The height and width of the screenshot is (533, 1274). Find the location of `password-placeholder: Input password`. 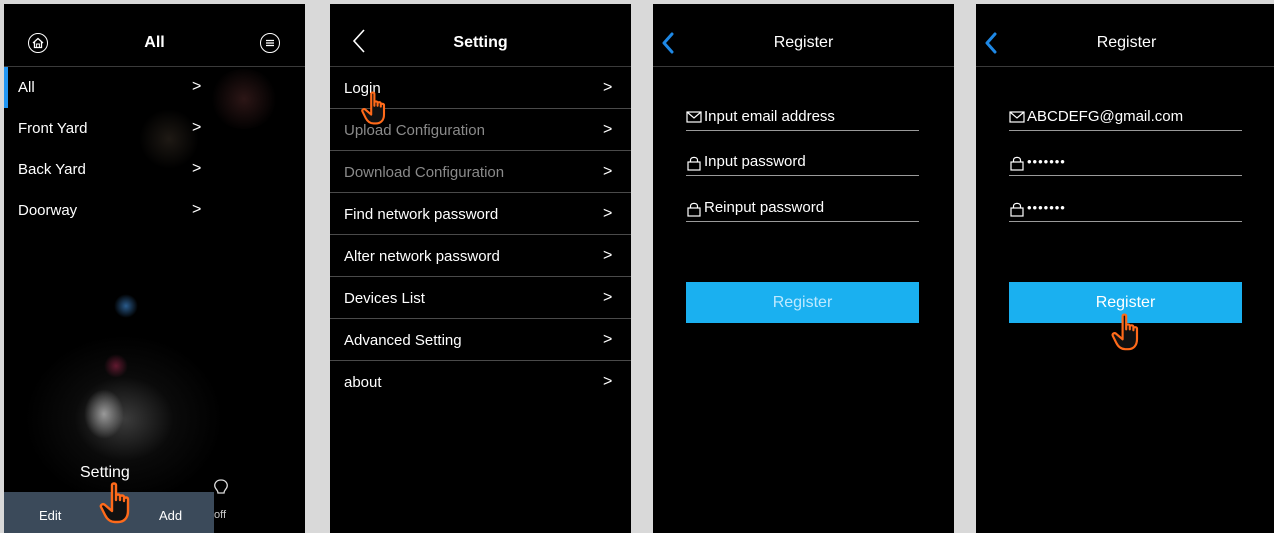

password-placeholder: Input password is located at coordinates (755, 161).